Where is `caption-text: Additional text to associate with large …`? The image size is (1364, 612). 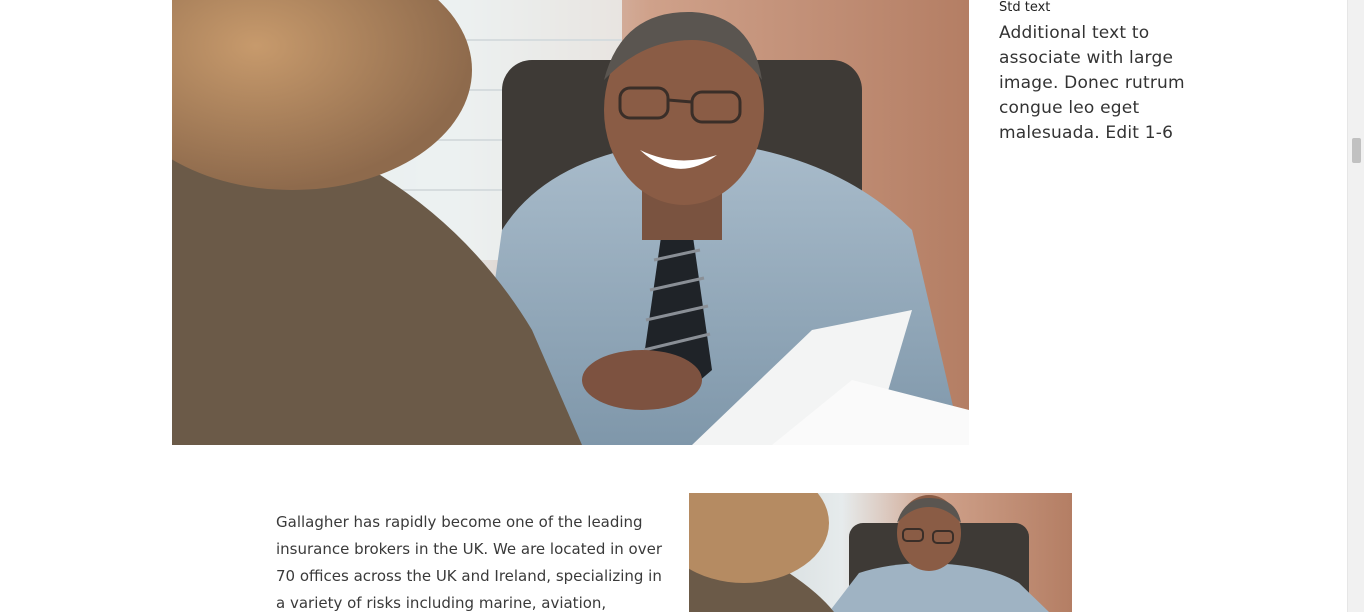
caption-text: Additional text to associate with large … is located at coordinates (1092, 83).